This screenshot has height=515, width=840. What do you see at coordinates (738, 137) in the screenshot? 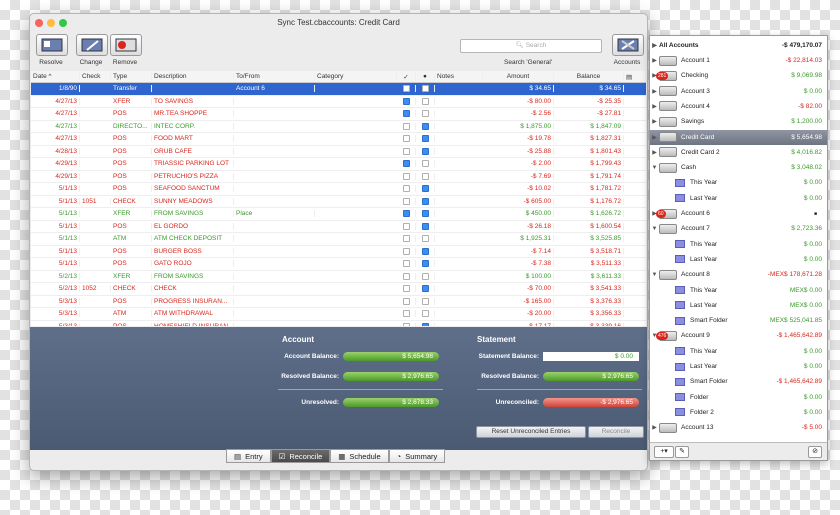
I see `sidebar-item: ▶ Credit Card $ 5,654.98` at bounding box center [738, 137].